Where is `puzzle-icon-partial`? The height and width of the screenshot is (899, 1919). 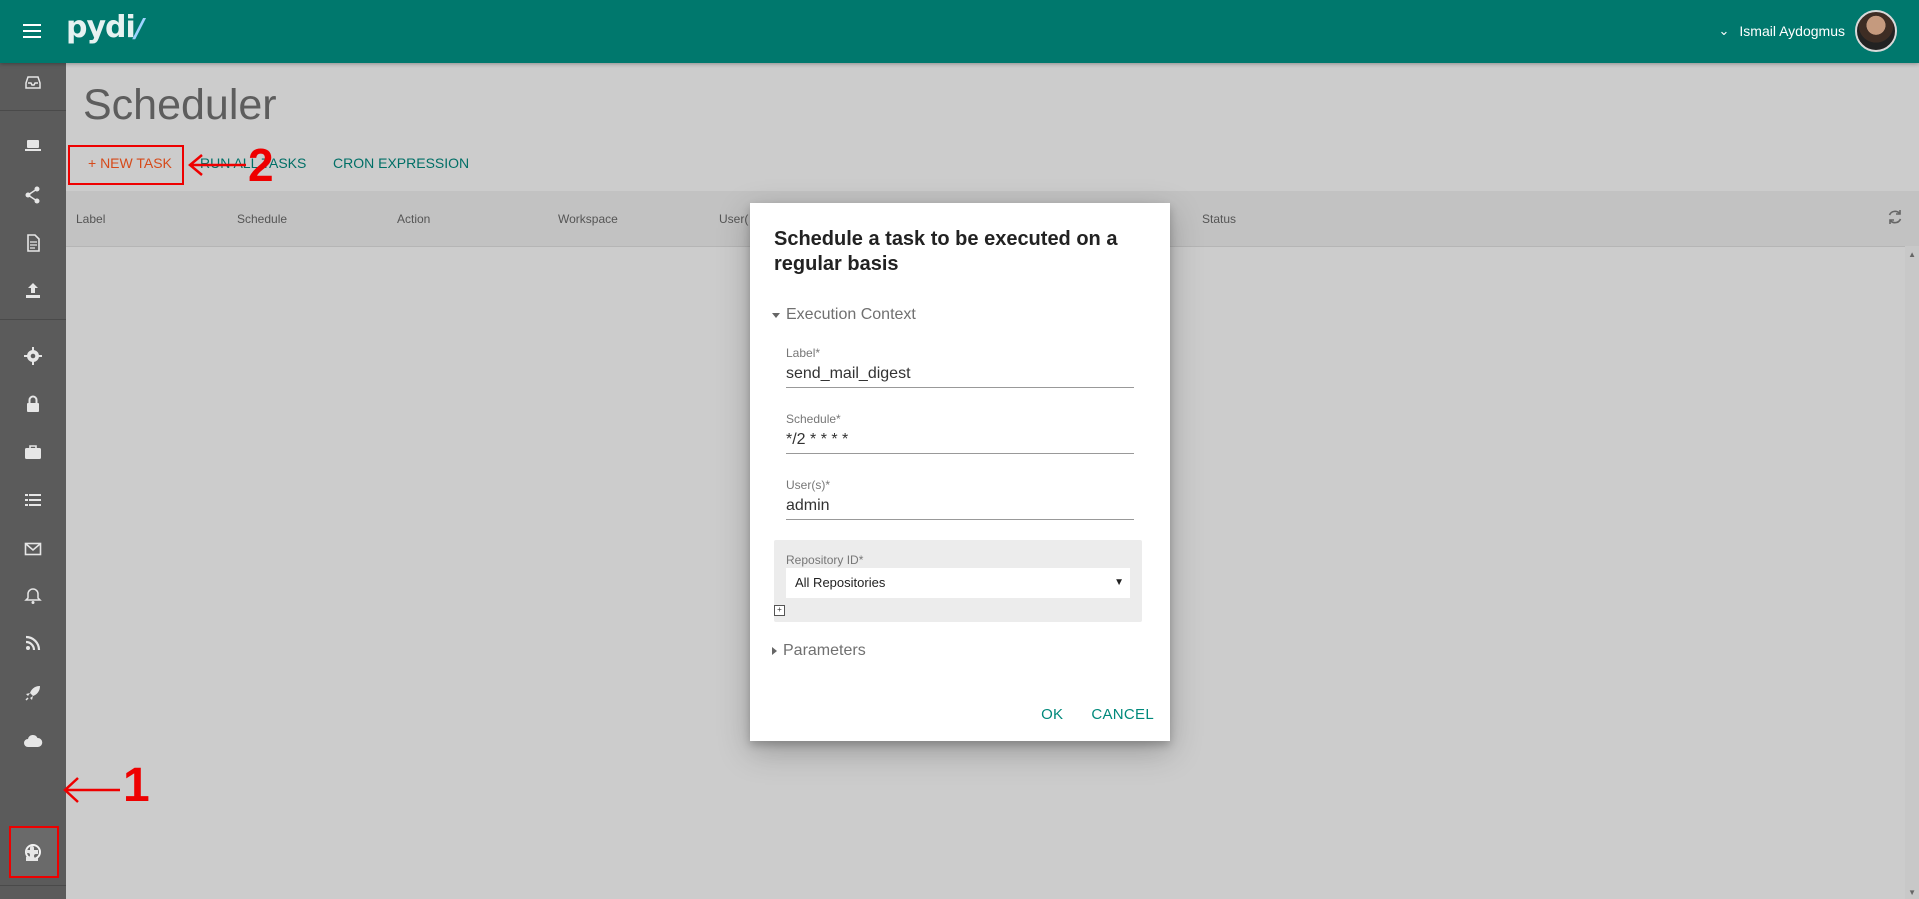
puzzle-icon-partial is located at coordinates (33, 896).